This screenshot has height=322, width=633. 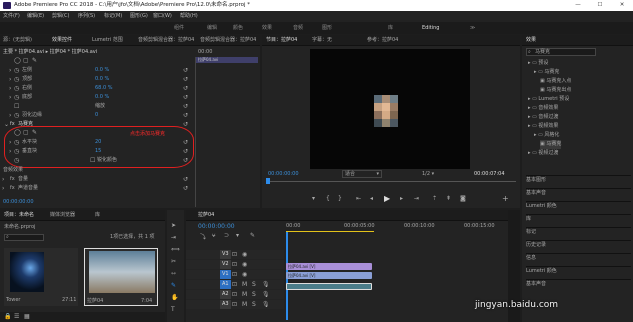 What do you see at coordinates (60, 16) in the screenshot?
I see `menu-clip: 剪辑(C)` at bounding box center [60, 16].